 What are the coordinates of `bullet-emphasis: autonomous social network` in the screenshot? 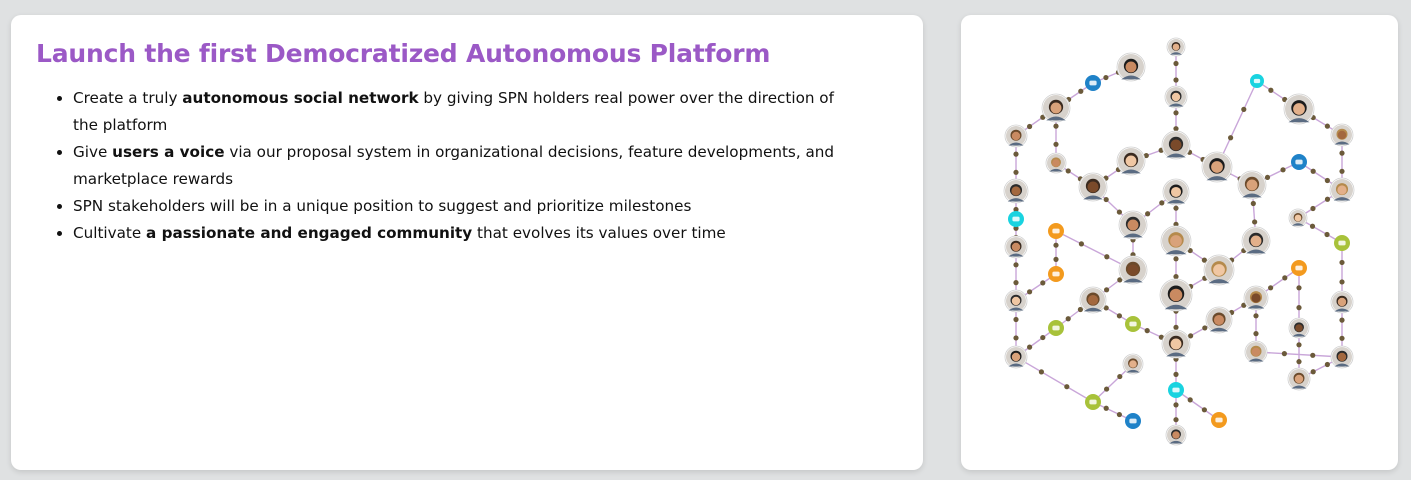 It's located at (300, 98).